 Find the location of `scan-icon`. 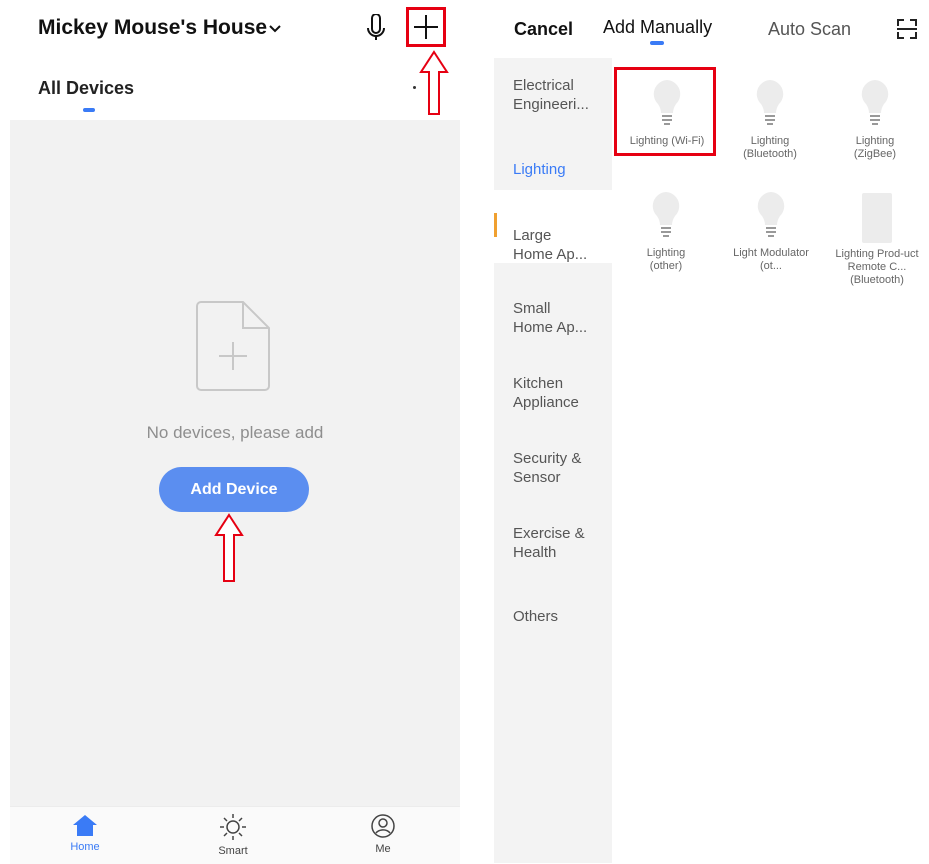

scan-icon is located at coordinates (907, 29).